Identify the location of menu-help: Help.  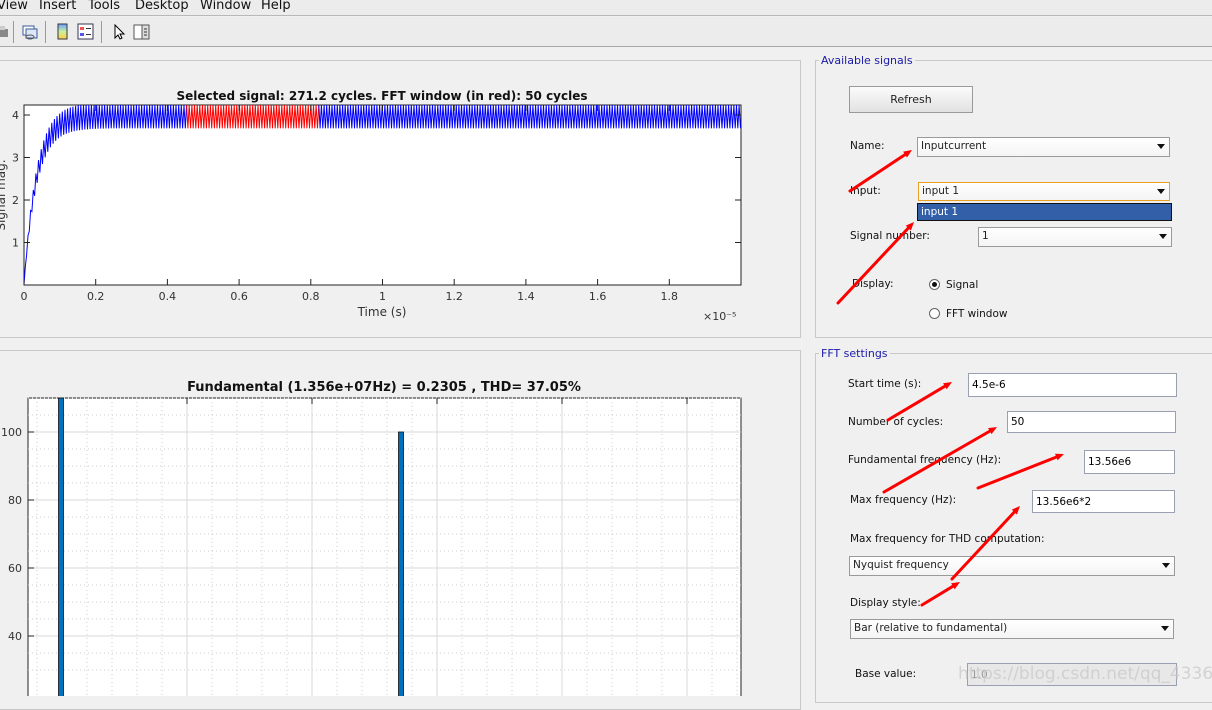
(276, 6).